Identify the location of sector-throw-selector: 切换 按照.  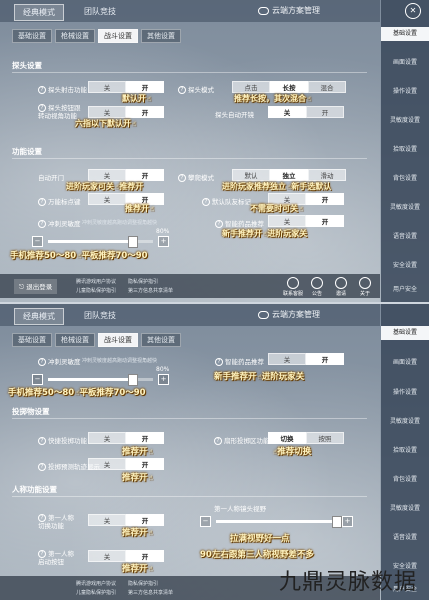
(306, 438).